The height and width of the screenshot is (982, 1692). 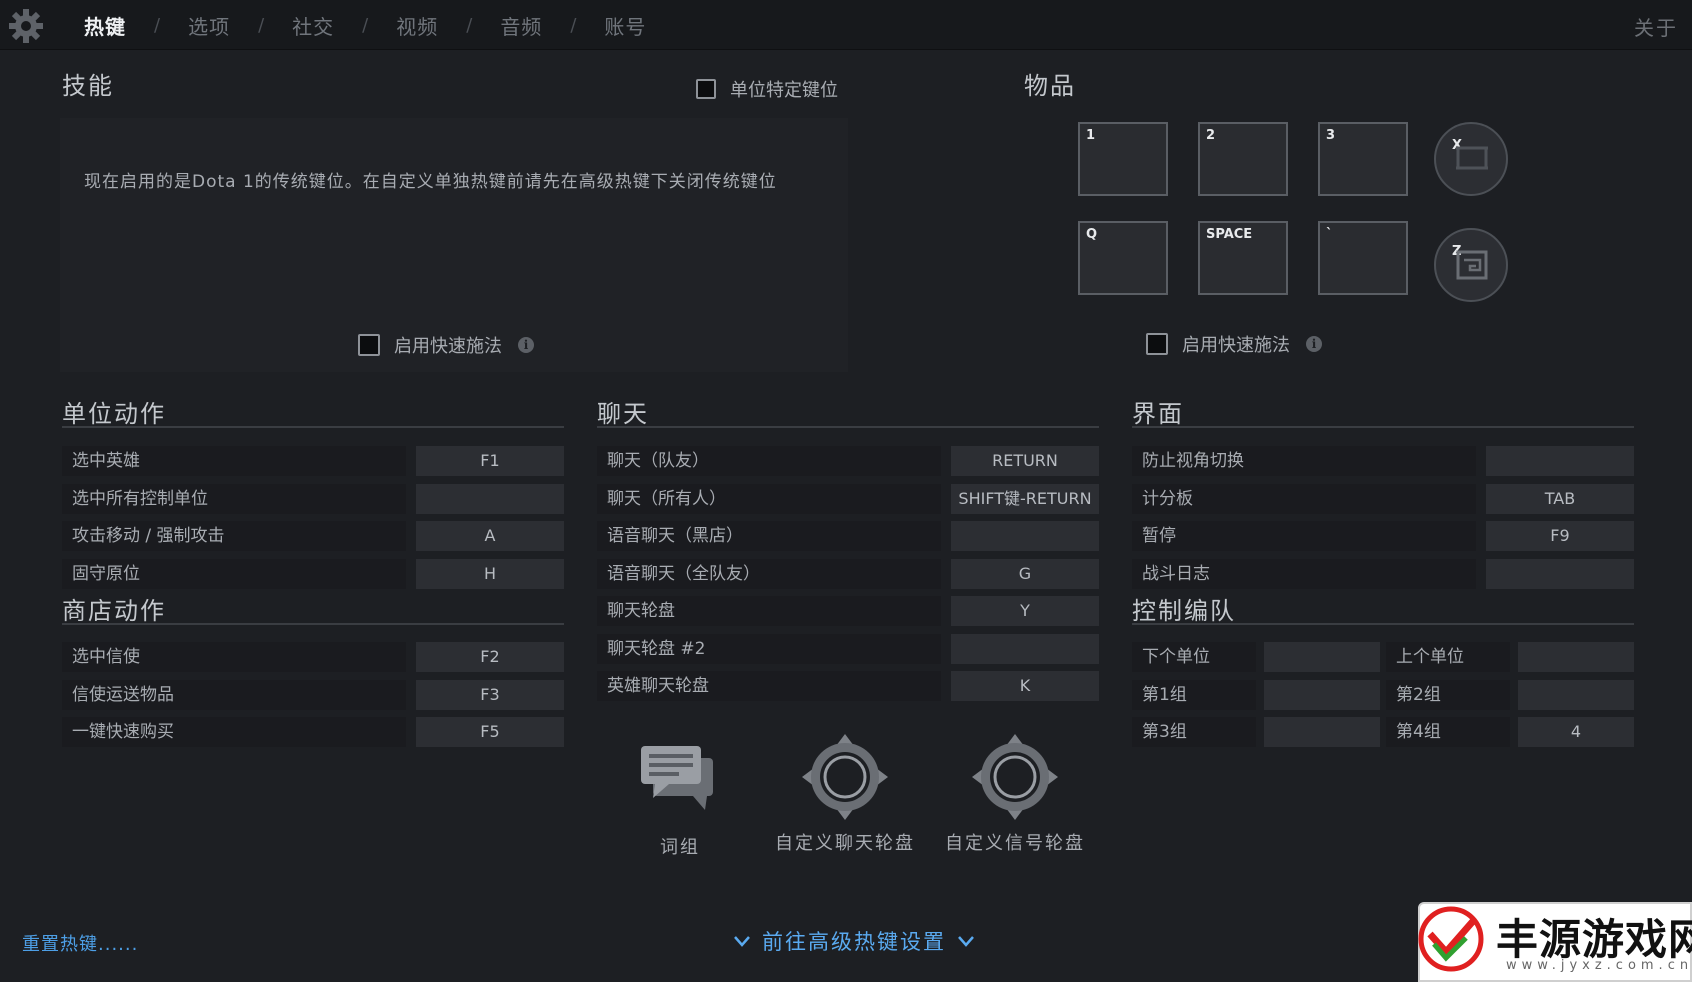 What do you see at coordinates (846, 25) in the screenshot?
I see `top-nav-bar: 热键 / 选项 / 社交 / 视频 / 音频 / 账号 关于` at bounding box center [846, 25].